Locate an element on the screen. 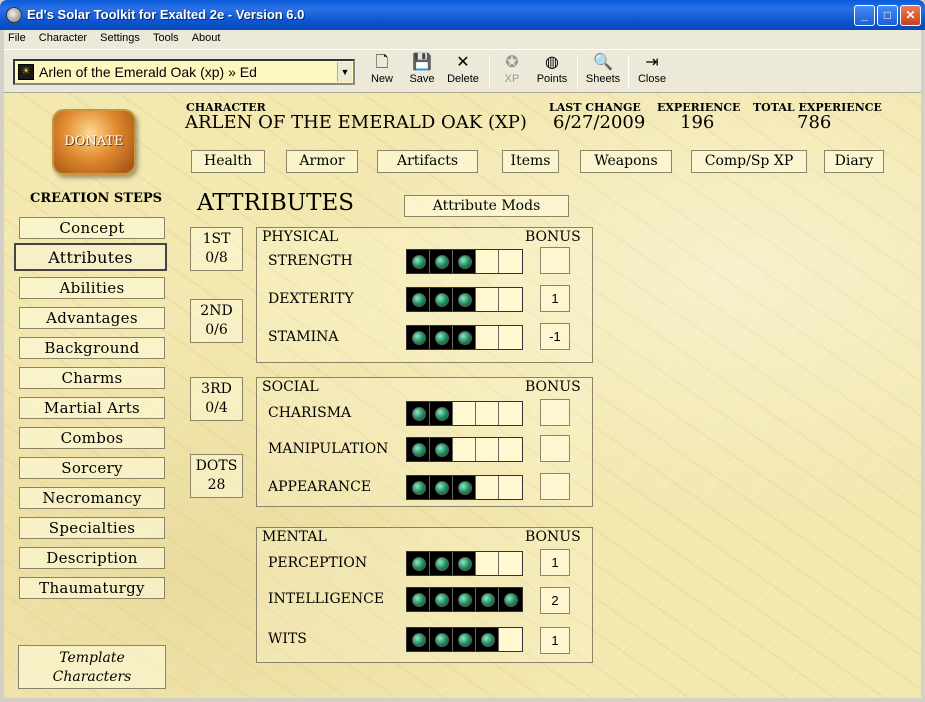 This screenshot has width=925, height=702. attr-charisma-dots is located at coordinates (464, 413).